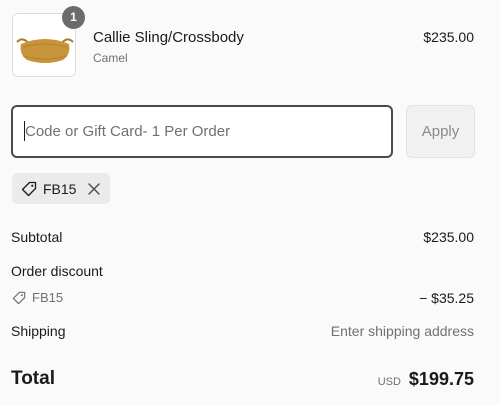 Image resolution: width=500 pixels, height=406 pixels. What do you see at coordinates (448, 237) in the screenshot?
I see `subtotal-value: $235.00` at bounding box center [448, 237].